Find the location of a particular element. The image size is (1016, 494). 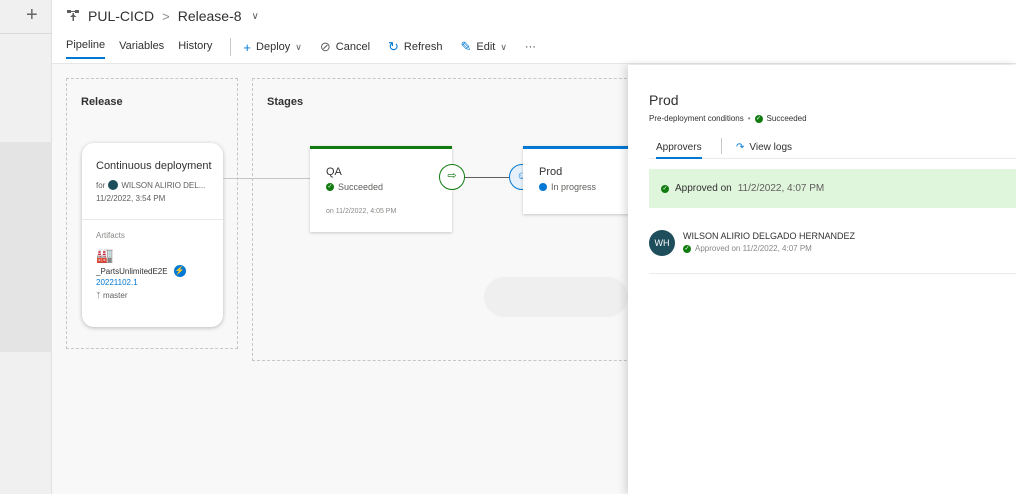

rail-panel is located at coordinates (26, 247).